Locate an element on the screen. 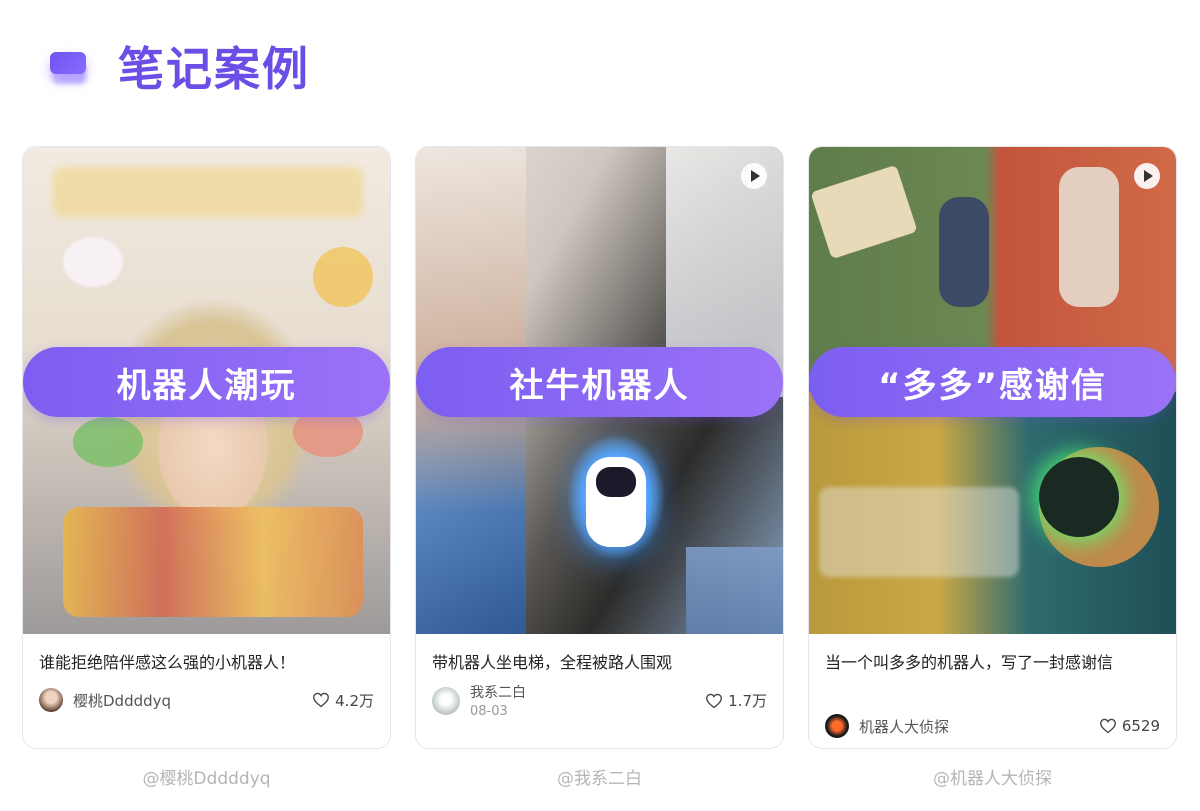  author-row: 机器人大侦探 6529 is located at coordinates (992, 726).